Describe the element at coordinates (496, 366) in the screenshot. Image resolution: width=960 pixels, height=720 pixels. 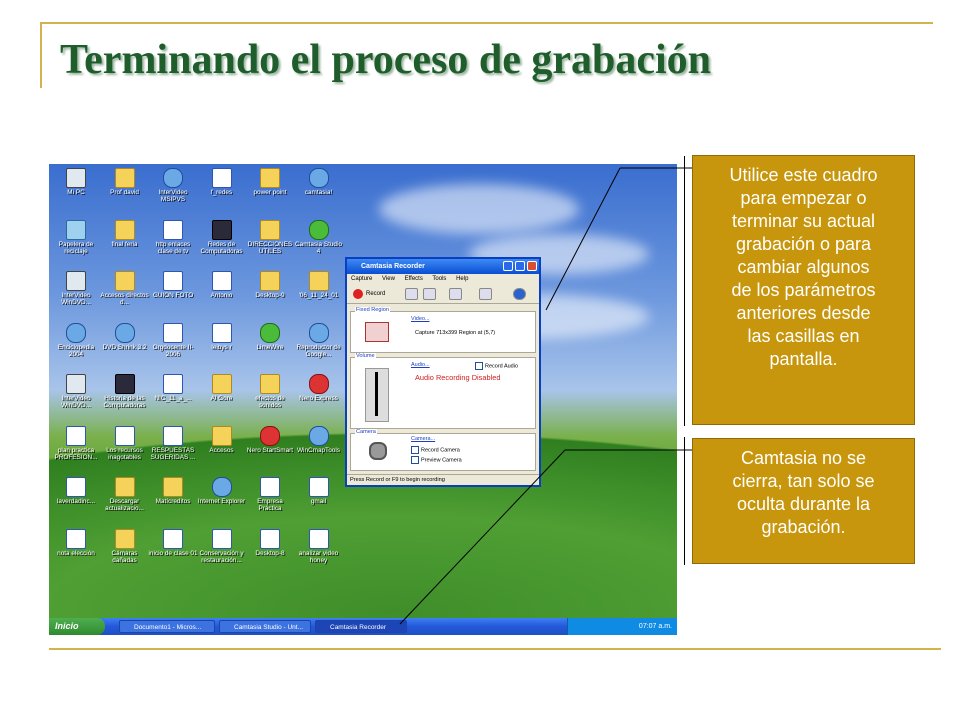
I see `record-audio-checkbox: Record Audio` at that location.